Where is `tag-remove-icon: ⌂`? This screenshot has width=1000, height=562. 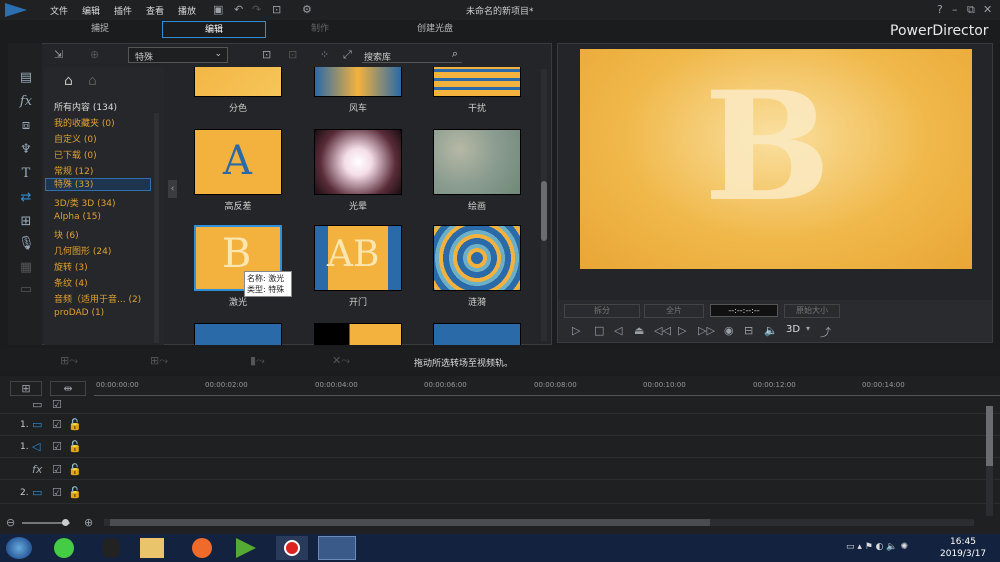 tag-remove-icon: ⌂ is located at coordinates (92, 81).